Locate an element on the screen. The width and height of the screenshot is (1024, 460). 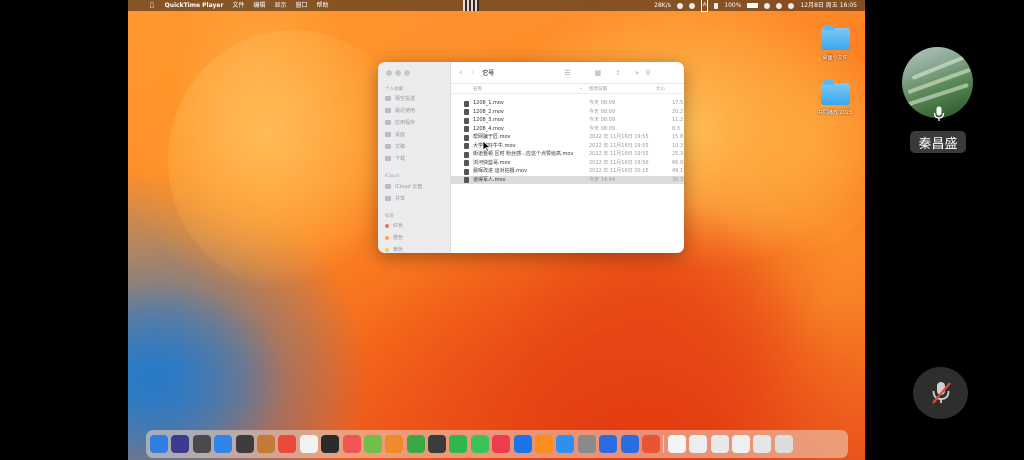
sidebar-item-applications: 应用程序 is located at coordinates (400, 122).